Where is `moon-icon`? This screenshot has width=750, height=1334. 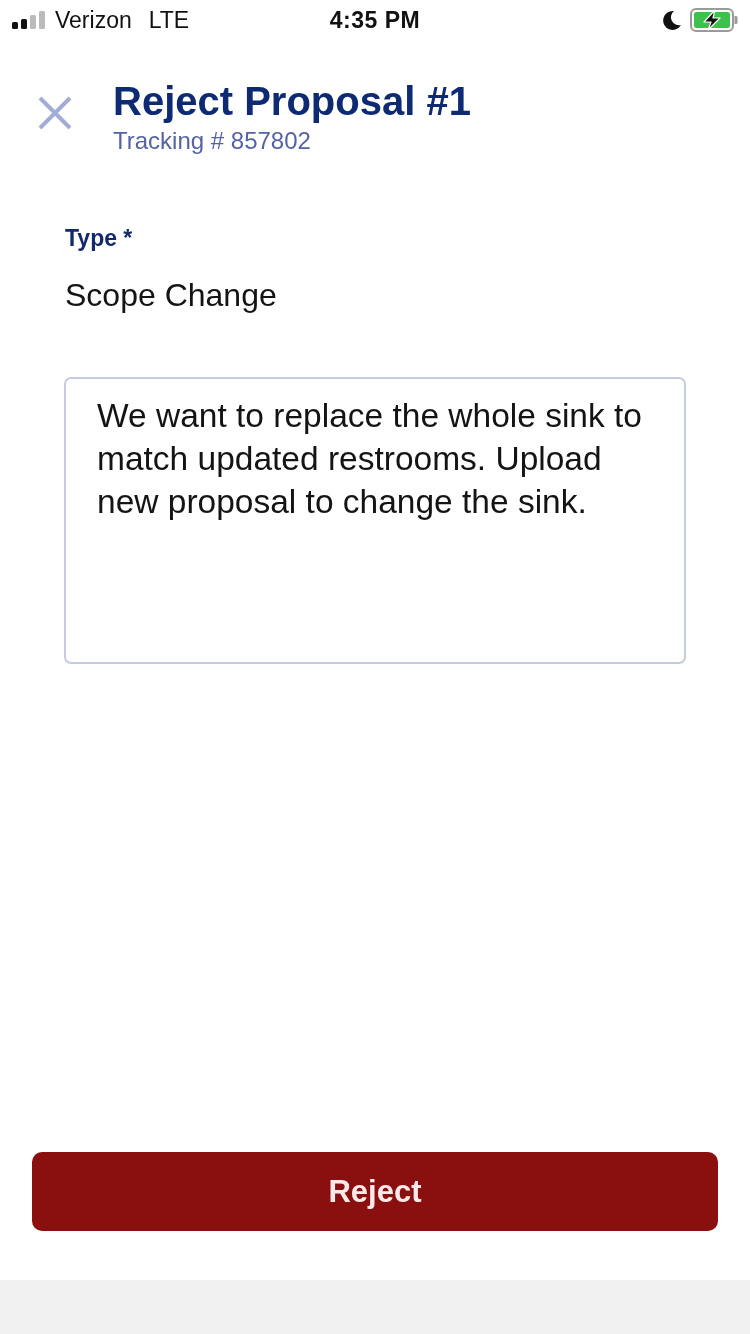 moon-icon is located at coordinates (672, 20).